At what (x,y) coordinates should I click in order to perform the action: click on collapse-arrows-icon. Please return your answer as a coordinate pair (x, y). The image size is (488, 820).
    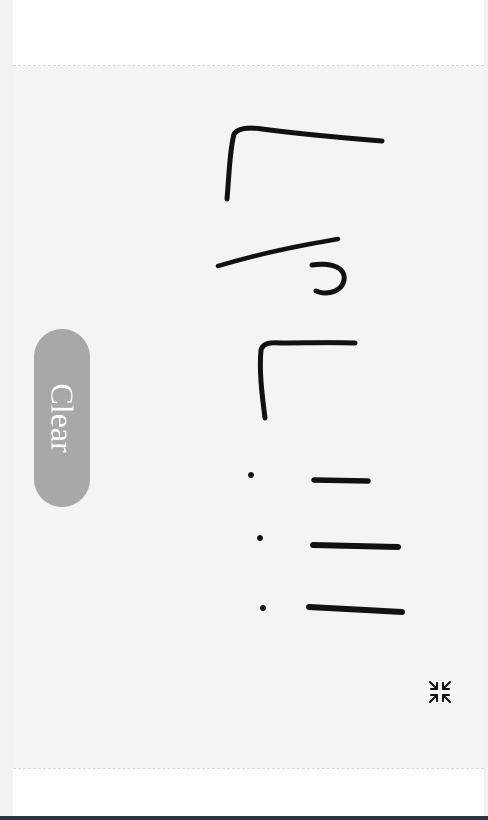
    Looking at the image, I should click on (440, 692).